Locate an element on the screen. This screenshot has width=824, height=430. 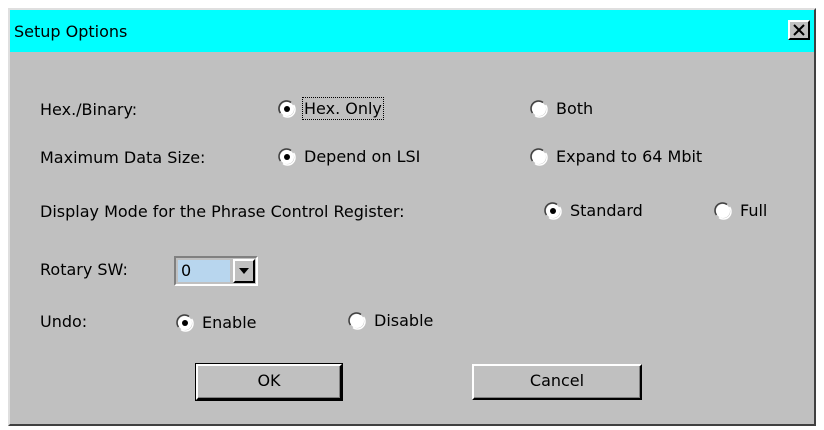
radio-both-label: Both is located at coordinates (575, 108).